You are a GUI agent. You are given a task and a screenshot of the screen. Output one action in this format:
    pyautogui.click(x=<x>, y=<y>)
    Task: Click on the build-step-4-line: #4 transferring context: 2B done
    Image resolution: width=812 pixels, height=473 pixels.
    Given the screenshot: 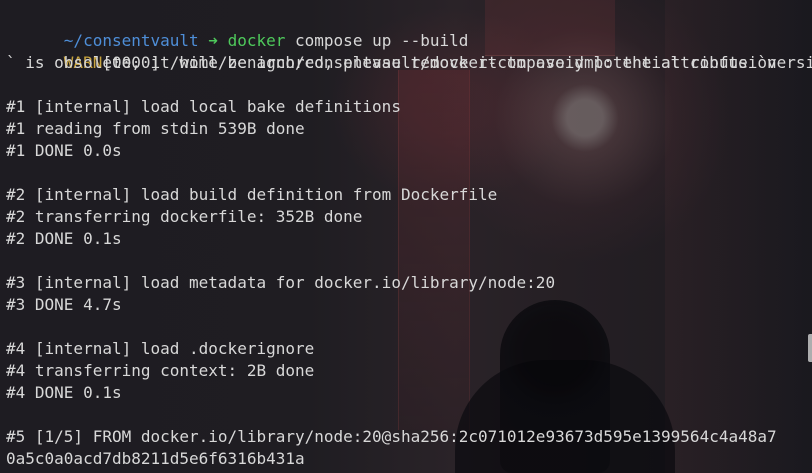 What is the action you would take?
    pyautogui.click(x=160, y=370)
    